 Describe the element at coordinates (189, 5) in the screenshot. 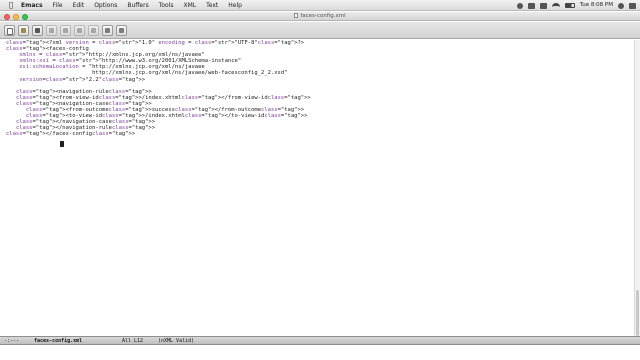

I see `menu-xml: XML` at that location.